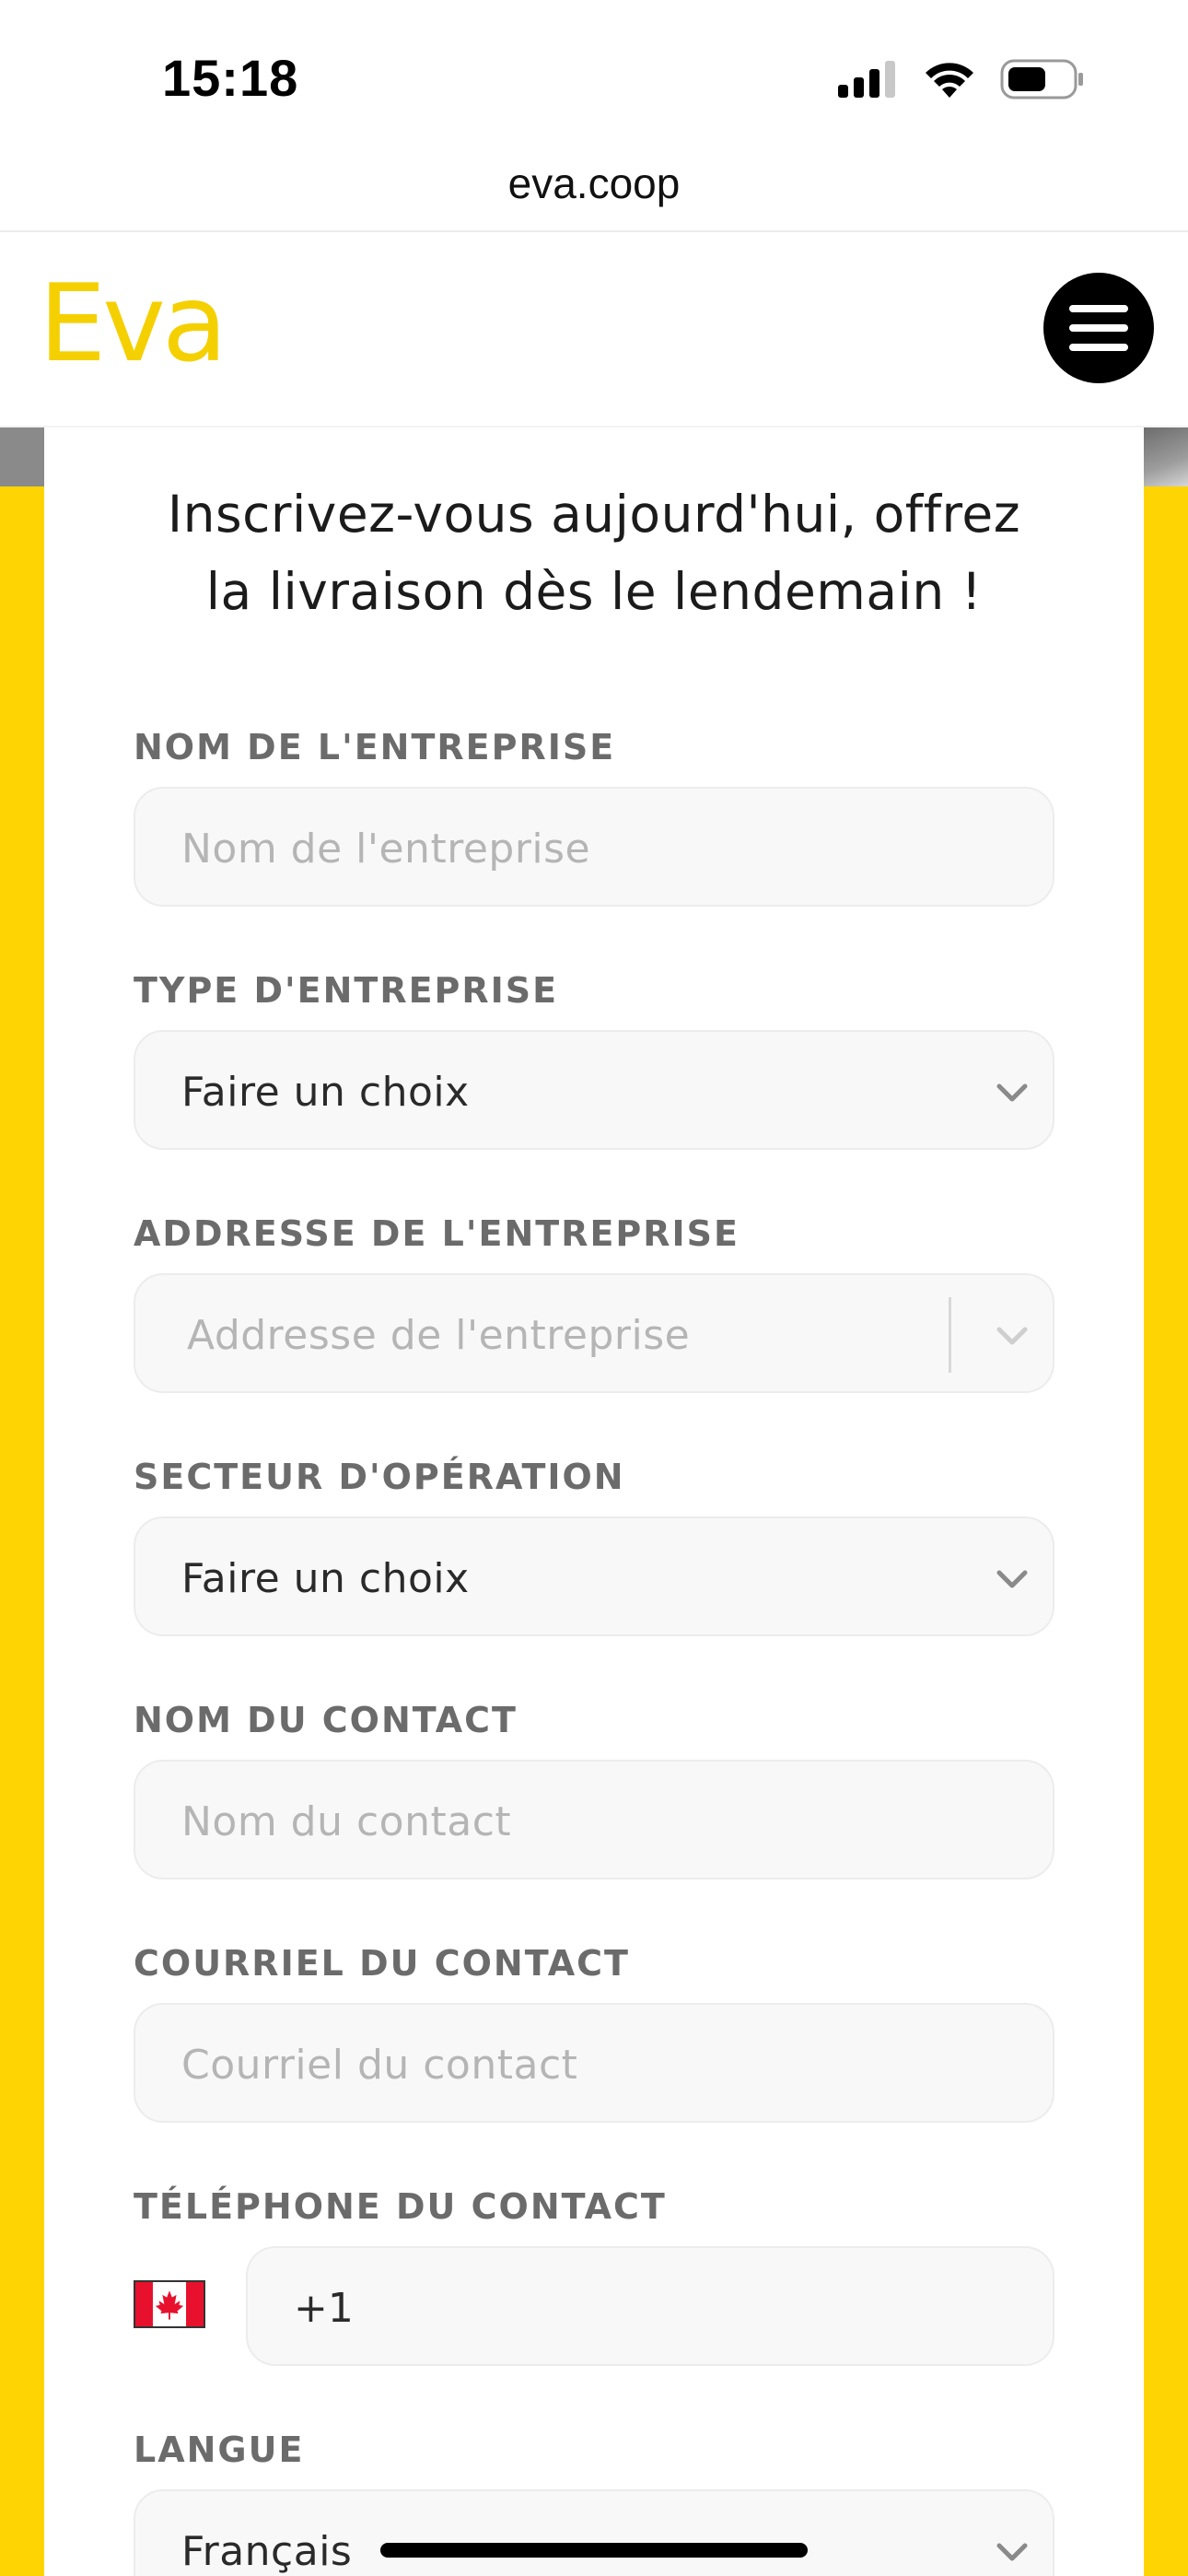 The height and width of the screenshot is (2576, 1188). What do you see at coordinates (386, 848) in the screenshot?
I see `company-name-placeholder: Nom de l'entreprise` at bounding box center [386, 848].